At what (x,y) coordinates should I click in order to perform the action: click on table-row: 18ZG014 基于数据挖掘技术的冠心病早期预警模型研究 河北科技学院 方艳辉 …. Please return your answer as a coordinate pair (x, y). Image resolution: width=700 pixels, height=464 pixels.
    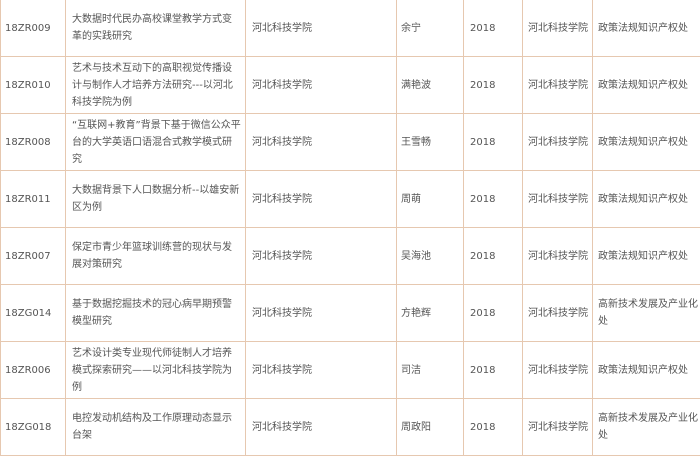
    Looking at the image, I should click on (350, 313).